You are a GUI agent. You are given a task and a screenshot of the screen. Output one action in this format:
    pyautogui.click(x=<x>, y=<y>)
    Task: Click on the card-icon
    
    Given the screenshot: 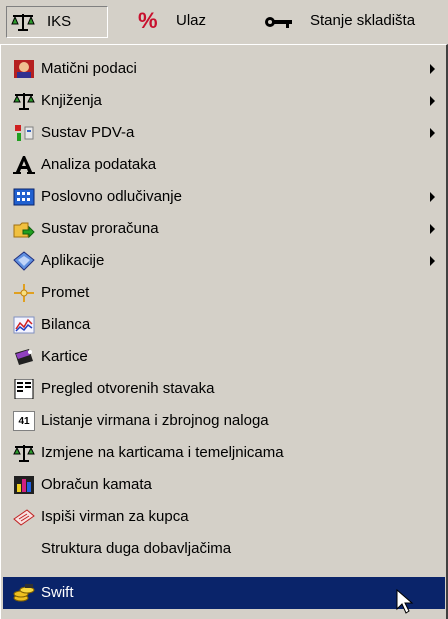 What is the action you would take?
    pyautogui.click(x=24, y=357)
    